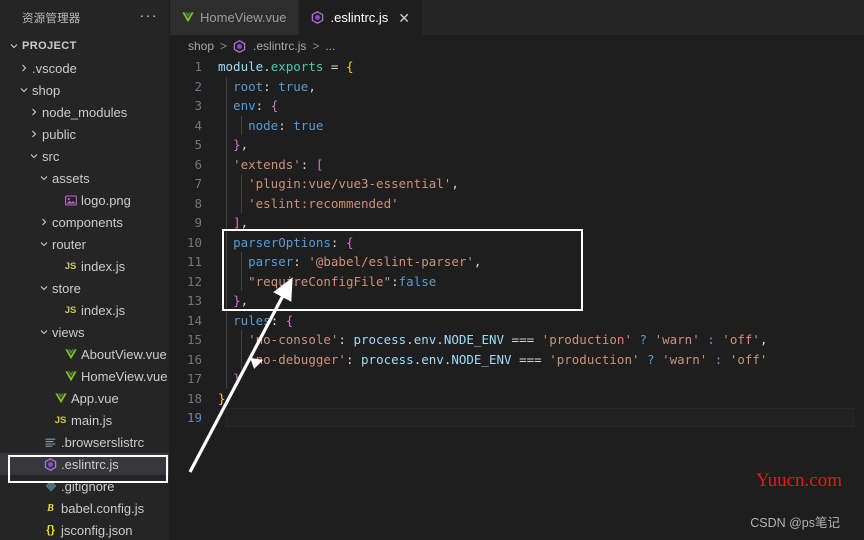 The image size is (864, 540). Describe the element at coordinates (85, 420) in the screenshot. I see `tree-item-main-js: JS main.js` at that location.